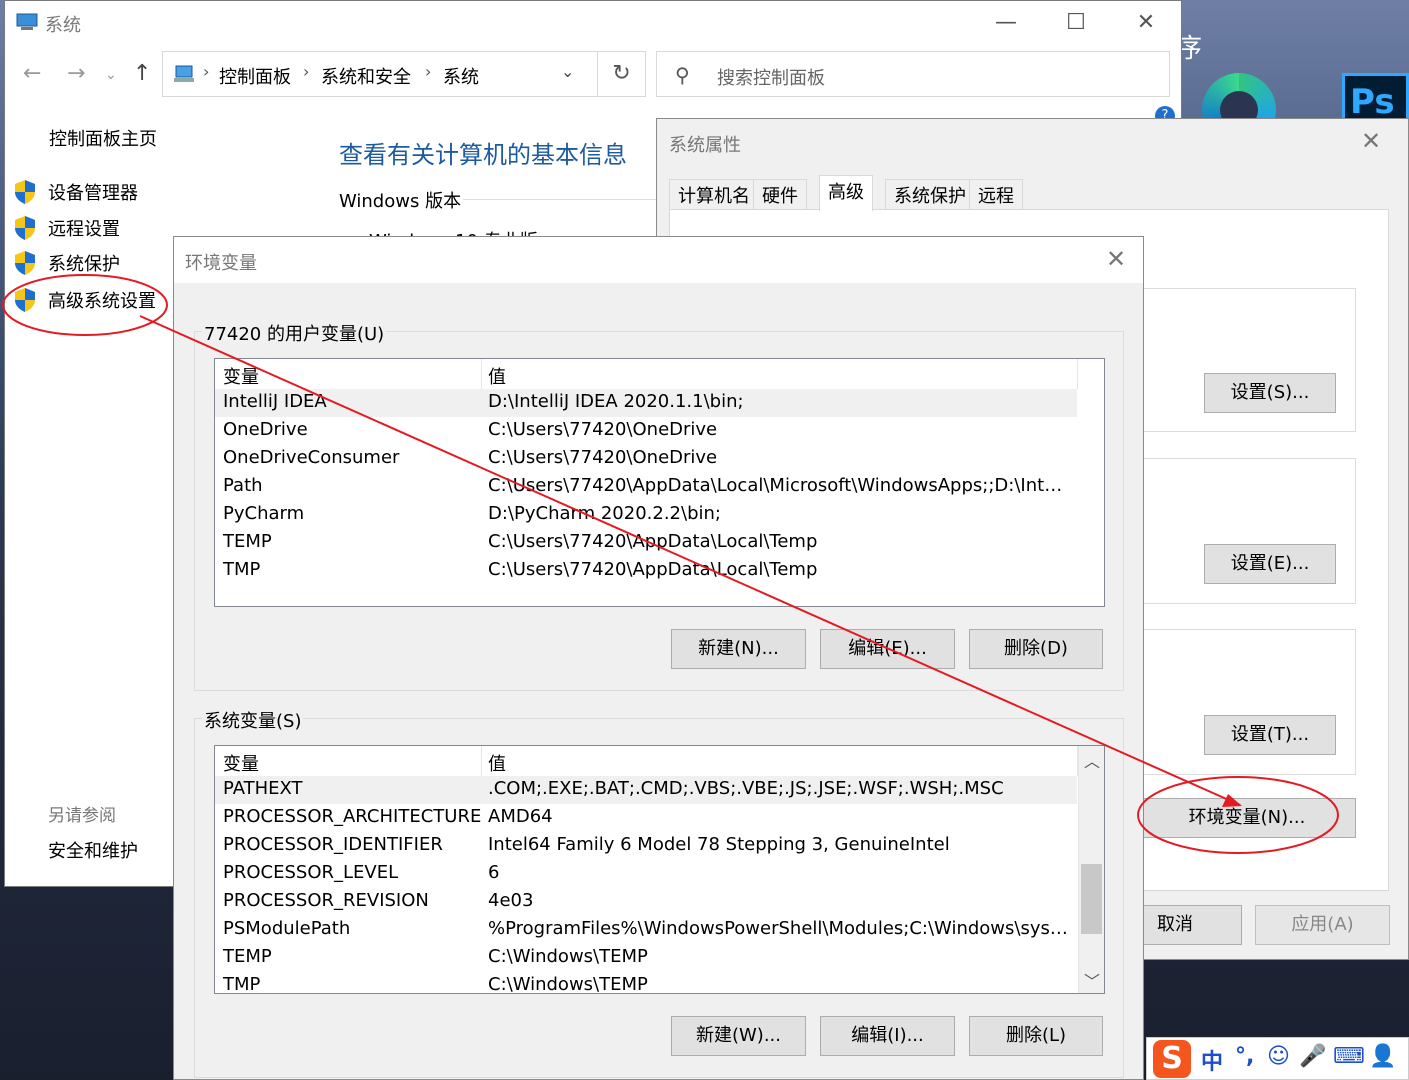  Describe the element at coordinates (658, 260) in the screenshot. I see `dialog-titlebar: 环境变量 ✕` at that location.